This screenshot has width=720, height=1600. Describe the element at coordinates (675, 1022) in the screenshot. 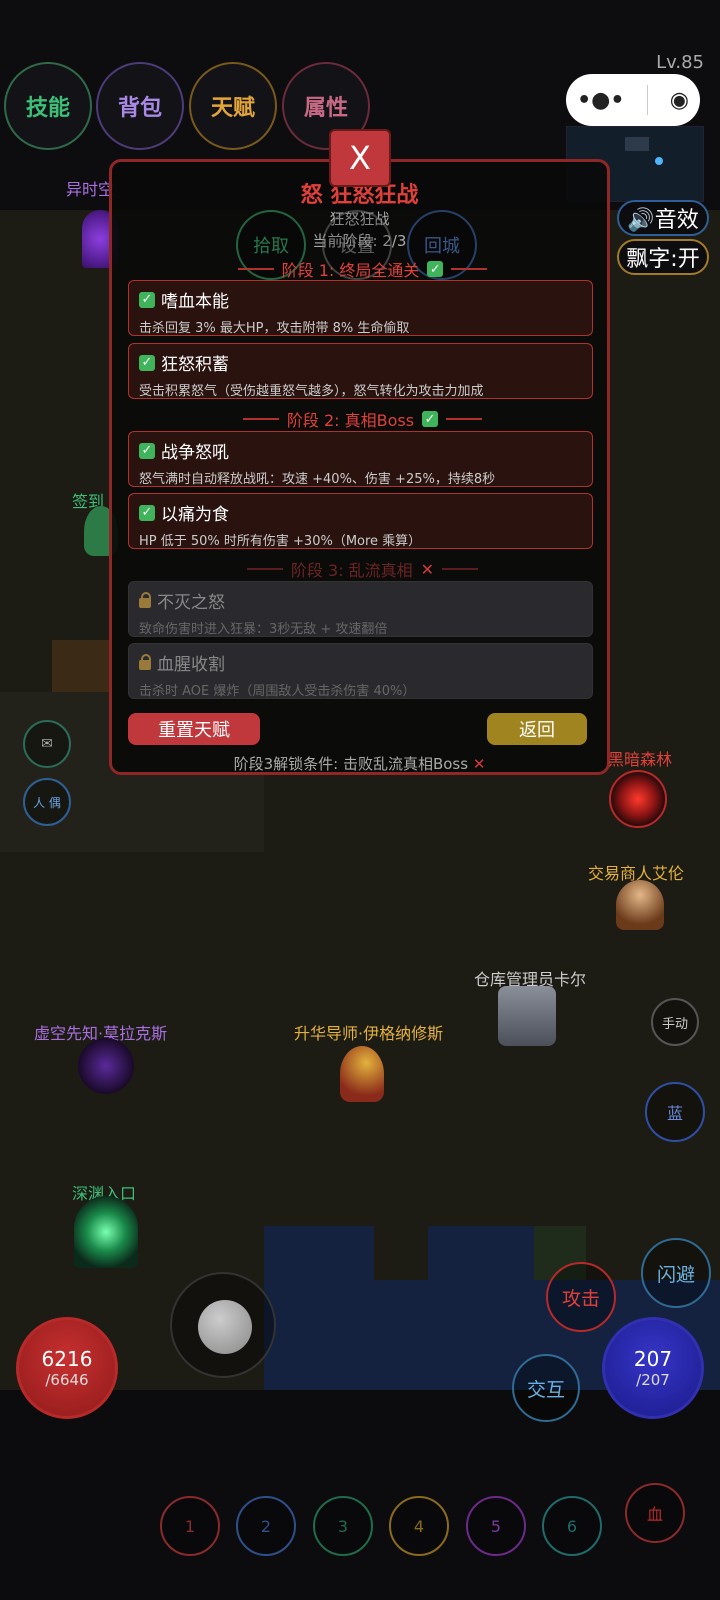

I see `manual-toggle: 手动` at that location.